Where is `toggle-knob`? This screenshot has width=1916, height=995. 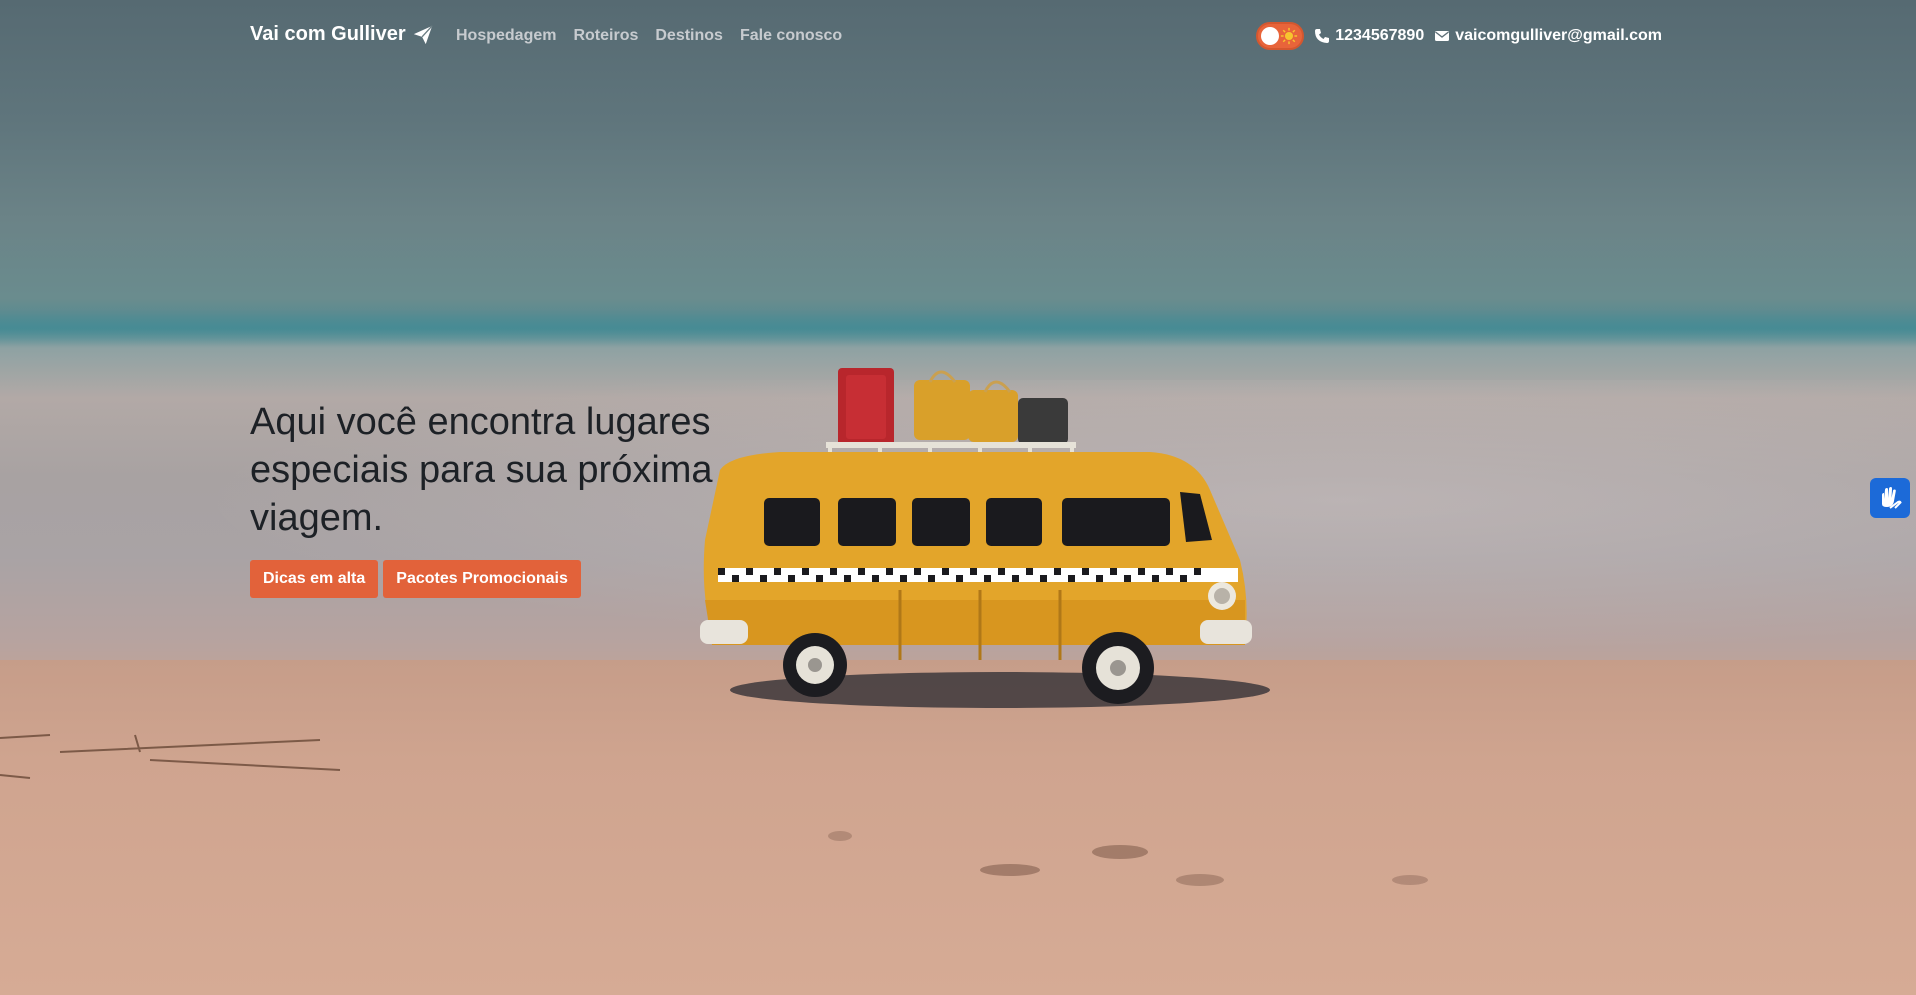
toggle-knob is located at coordinates (1270, 36).